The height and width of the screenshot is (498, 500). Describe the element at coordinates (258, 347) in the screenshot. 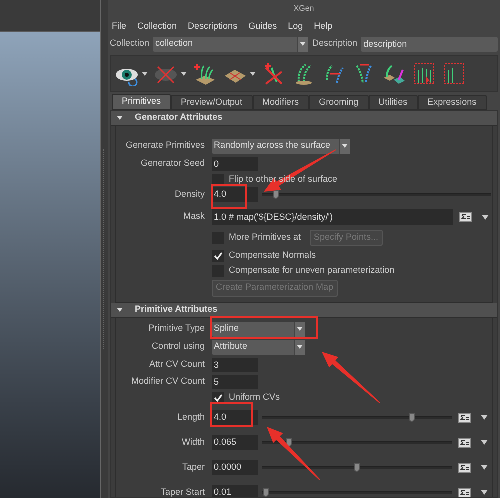

I see `dropdown: Attribute` at that location.